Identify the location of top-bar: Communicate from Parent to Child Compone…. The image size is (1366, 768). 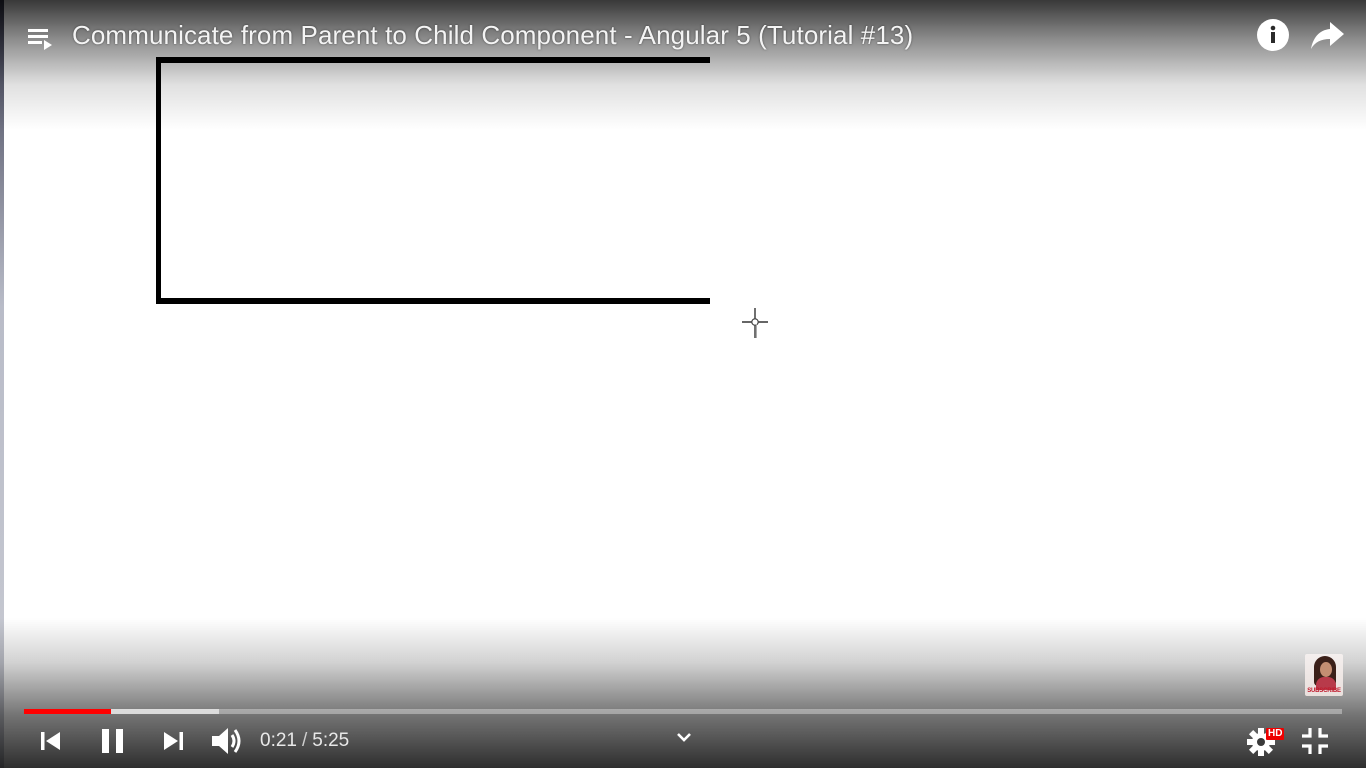
(683, 35).